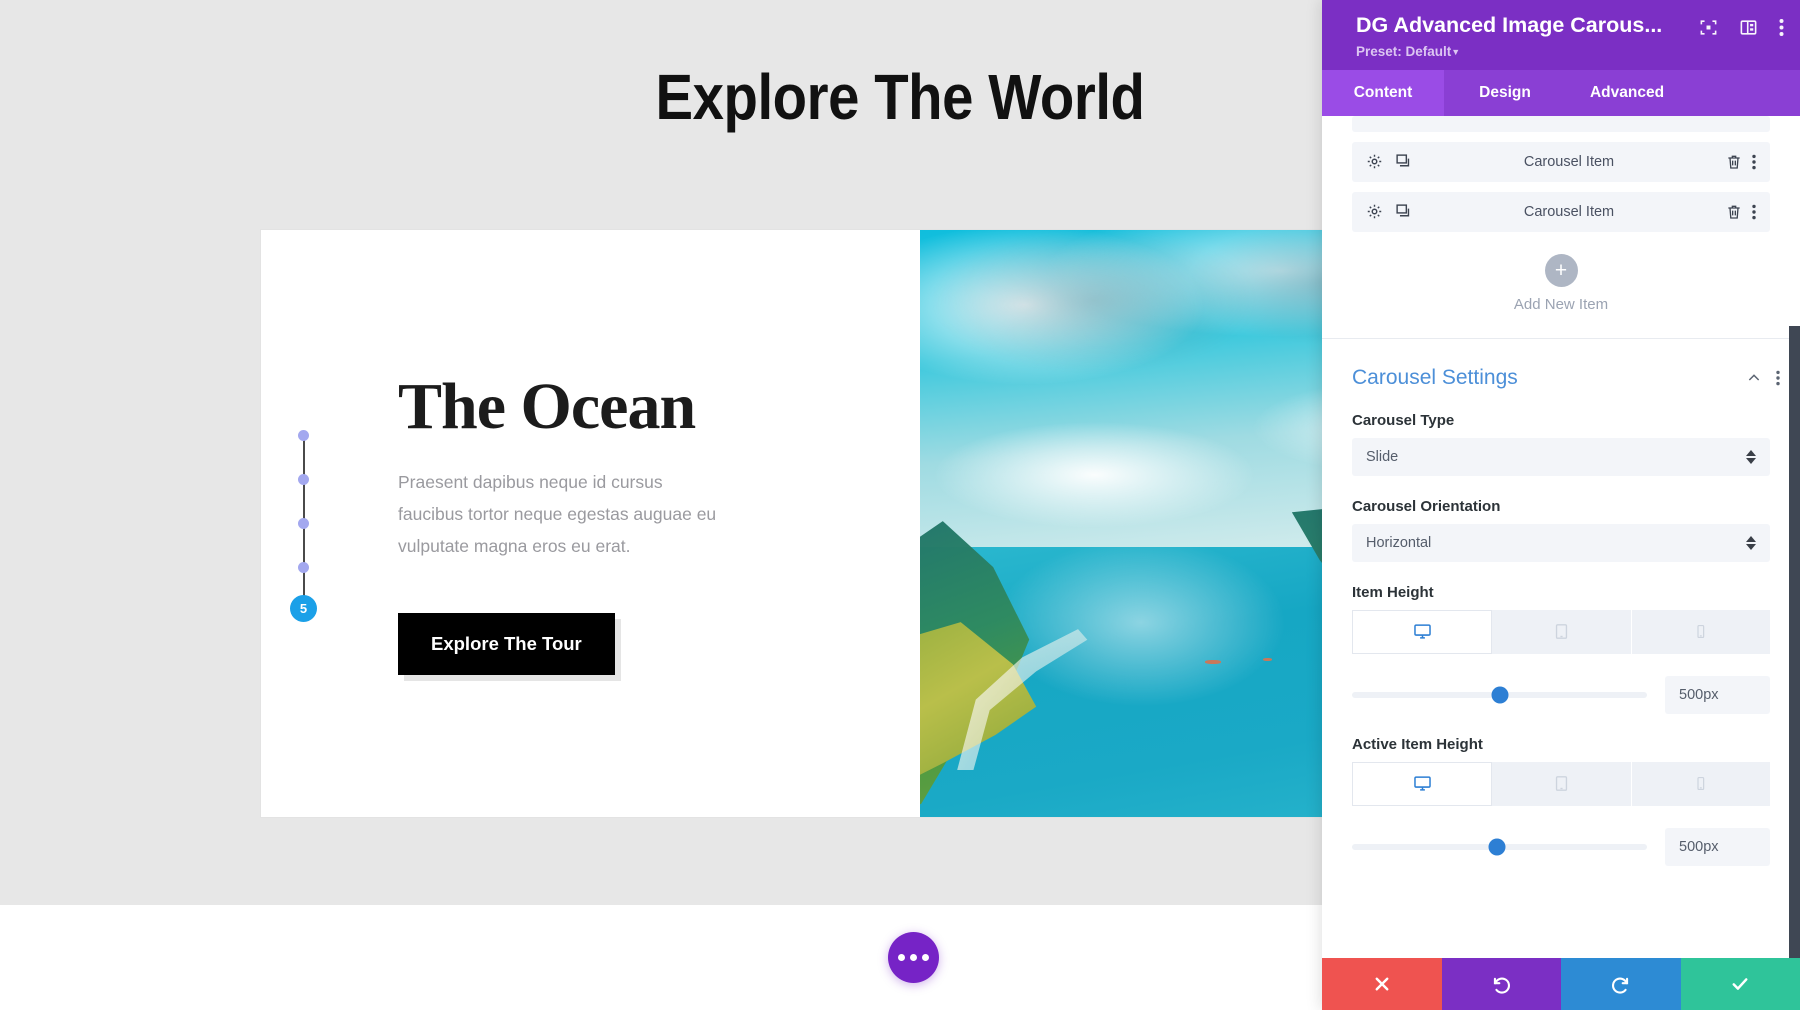 This screenshot has width=1800, height=1010. Describe the element at coordinates (1717, 694) in the screenshot. I see `item-height-value-input: 500px` at that location.